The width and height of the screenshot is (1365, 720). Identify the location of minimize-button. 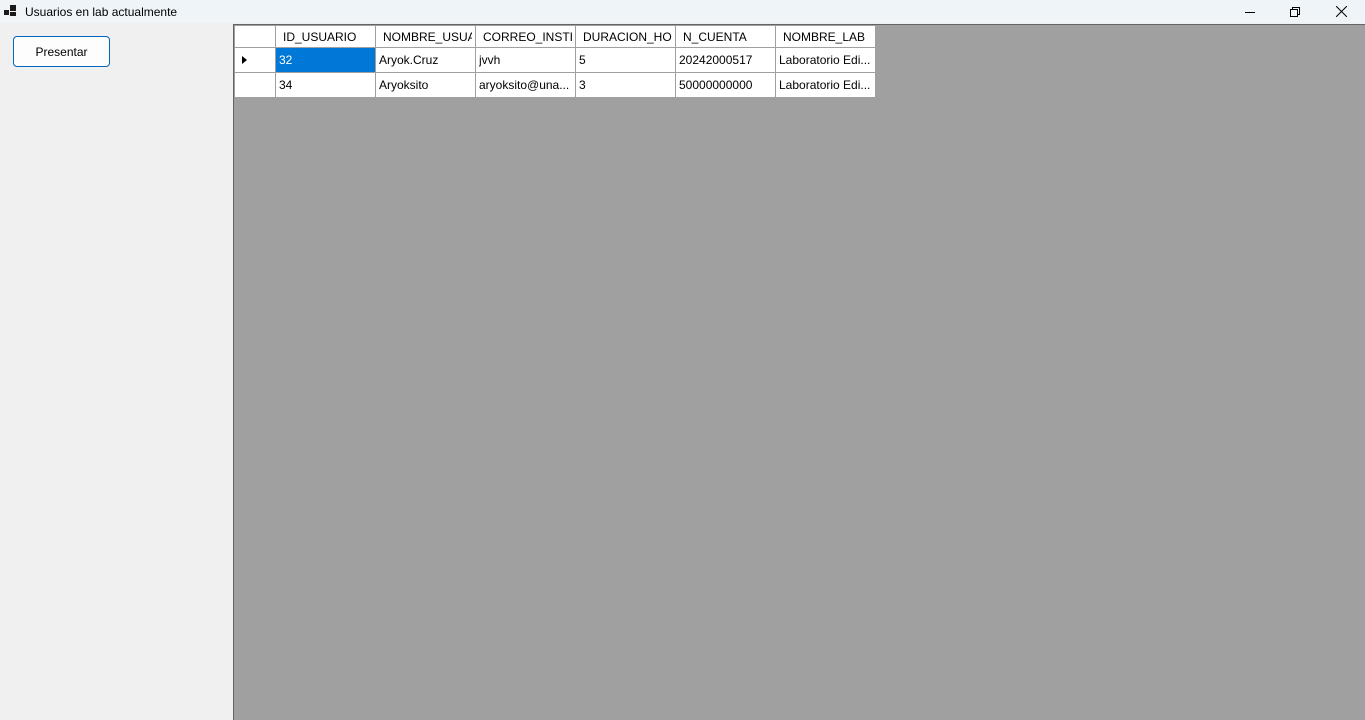
(1250, 11).